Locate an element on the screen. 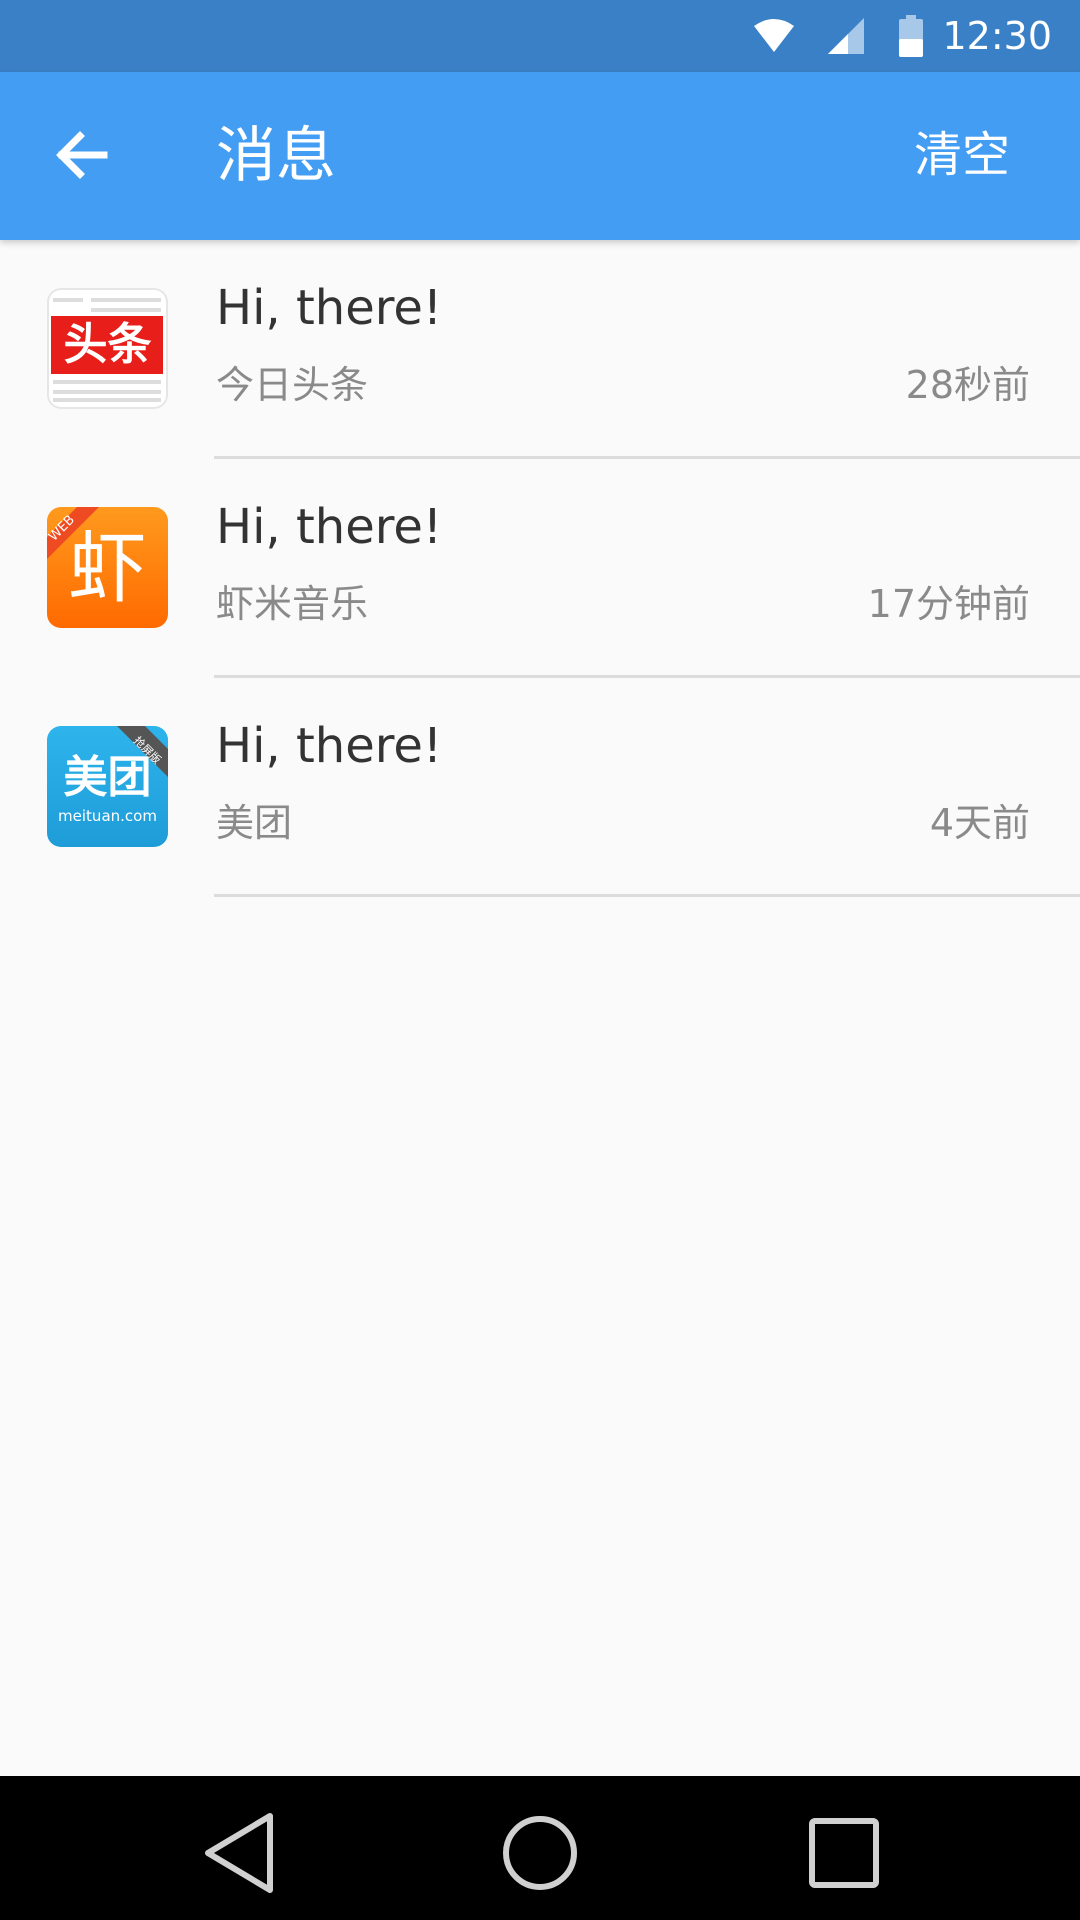 The height and width of the screenshot is (1920, 1080). divider is located at coordinates (647, 895).